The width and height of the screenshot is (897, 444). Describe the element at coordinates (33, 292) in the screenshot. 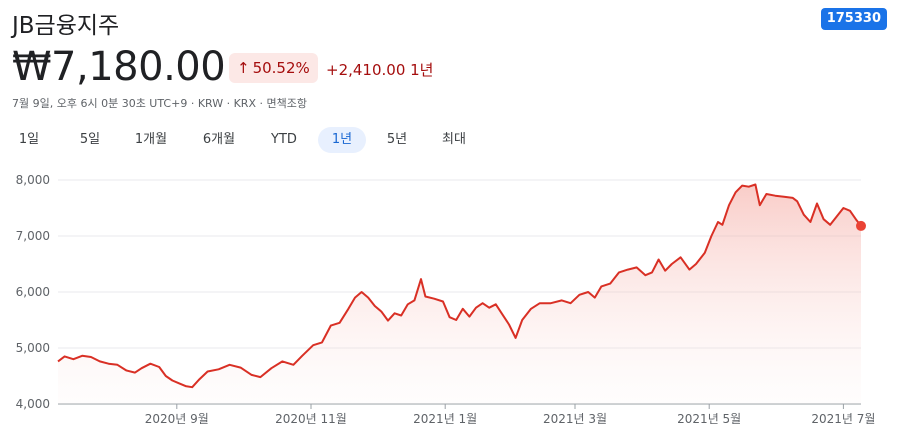

I see `y-tick-label: 6,000` at that location.